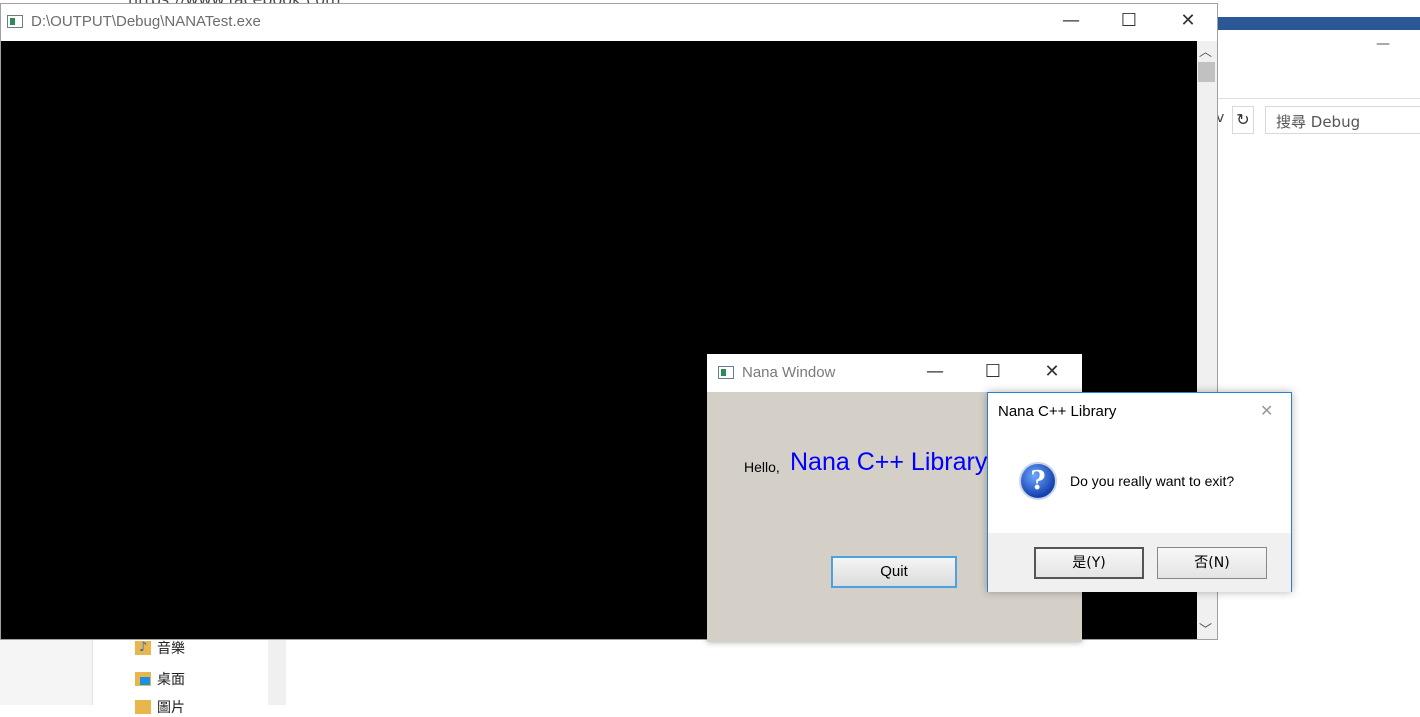  What do you see at coordinates (146, 21) in the screenshot?
I see `window-title: D:\OUTPUT\Debug\NANATest.exe` at bounding box center [146, 21].